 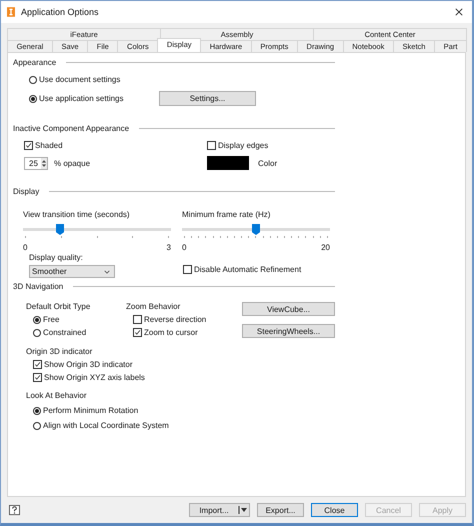 What do you see at coordinates (90, 410) in the screenshot?
I see `option-label: Perform Minimum Rotation` at bounding box center [90, 410].